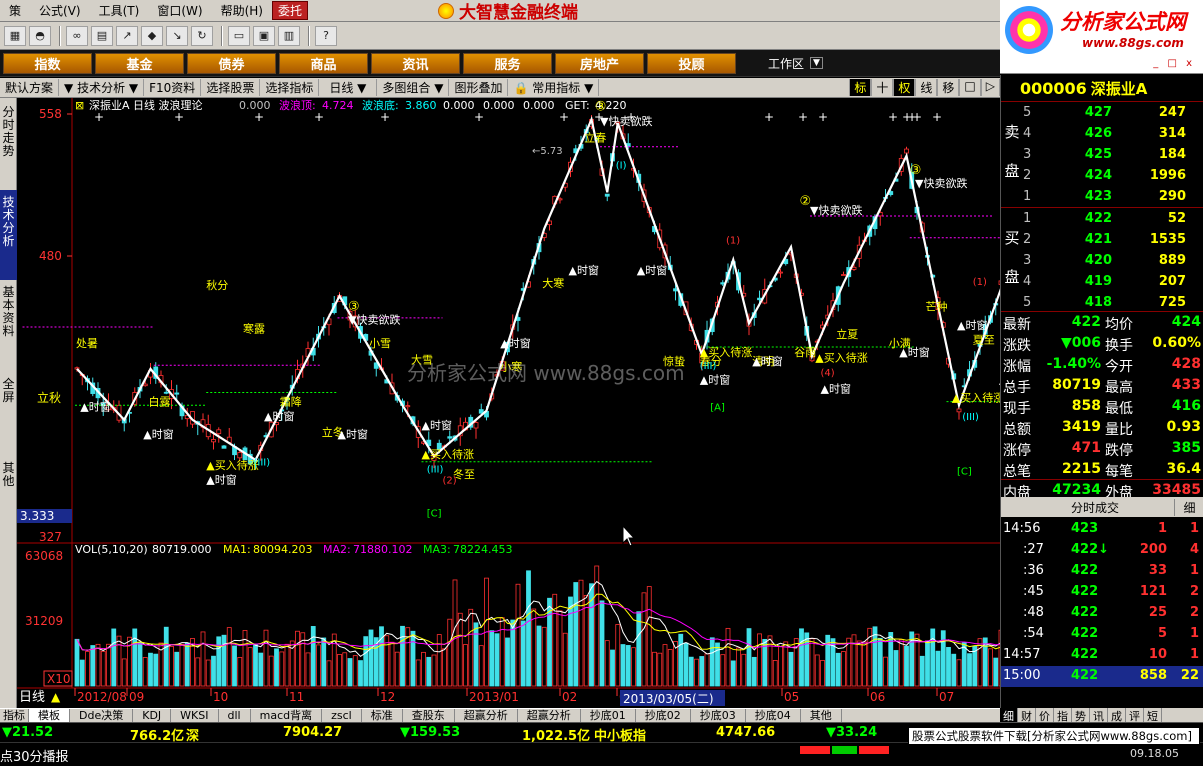 Image resolution: width=1203 pixels, height=766 pixels. What do you see at coordinates (1102, 529) in the screenshot?
I see `tick-row: 14:56 423 1 1` at bounding box center [1102, 529].